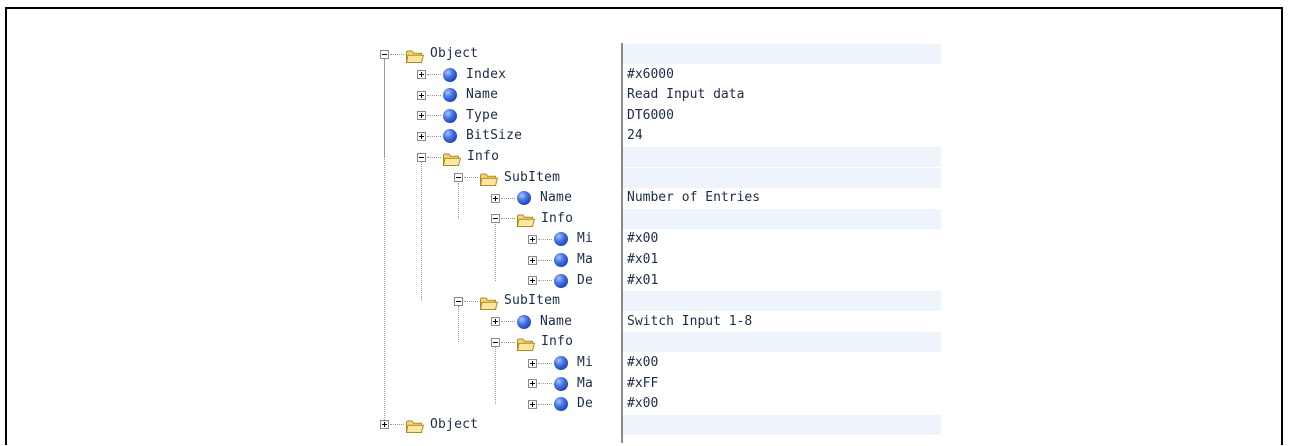 The height and width of the screenshot is (446, 1290). Describe the element at coordinates (622, 243) in the screenshot. I see `column-divider` at that location.